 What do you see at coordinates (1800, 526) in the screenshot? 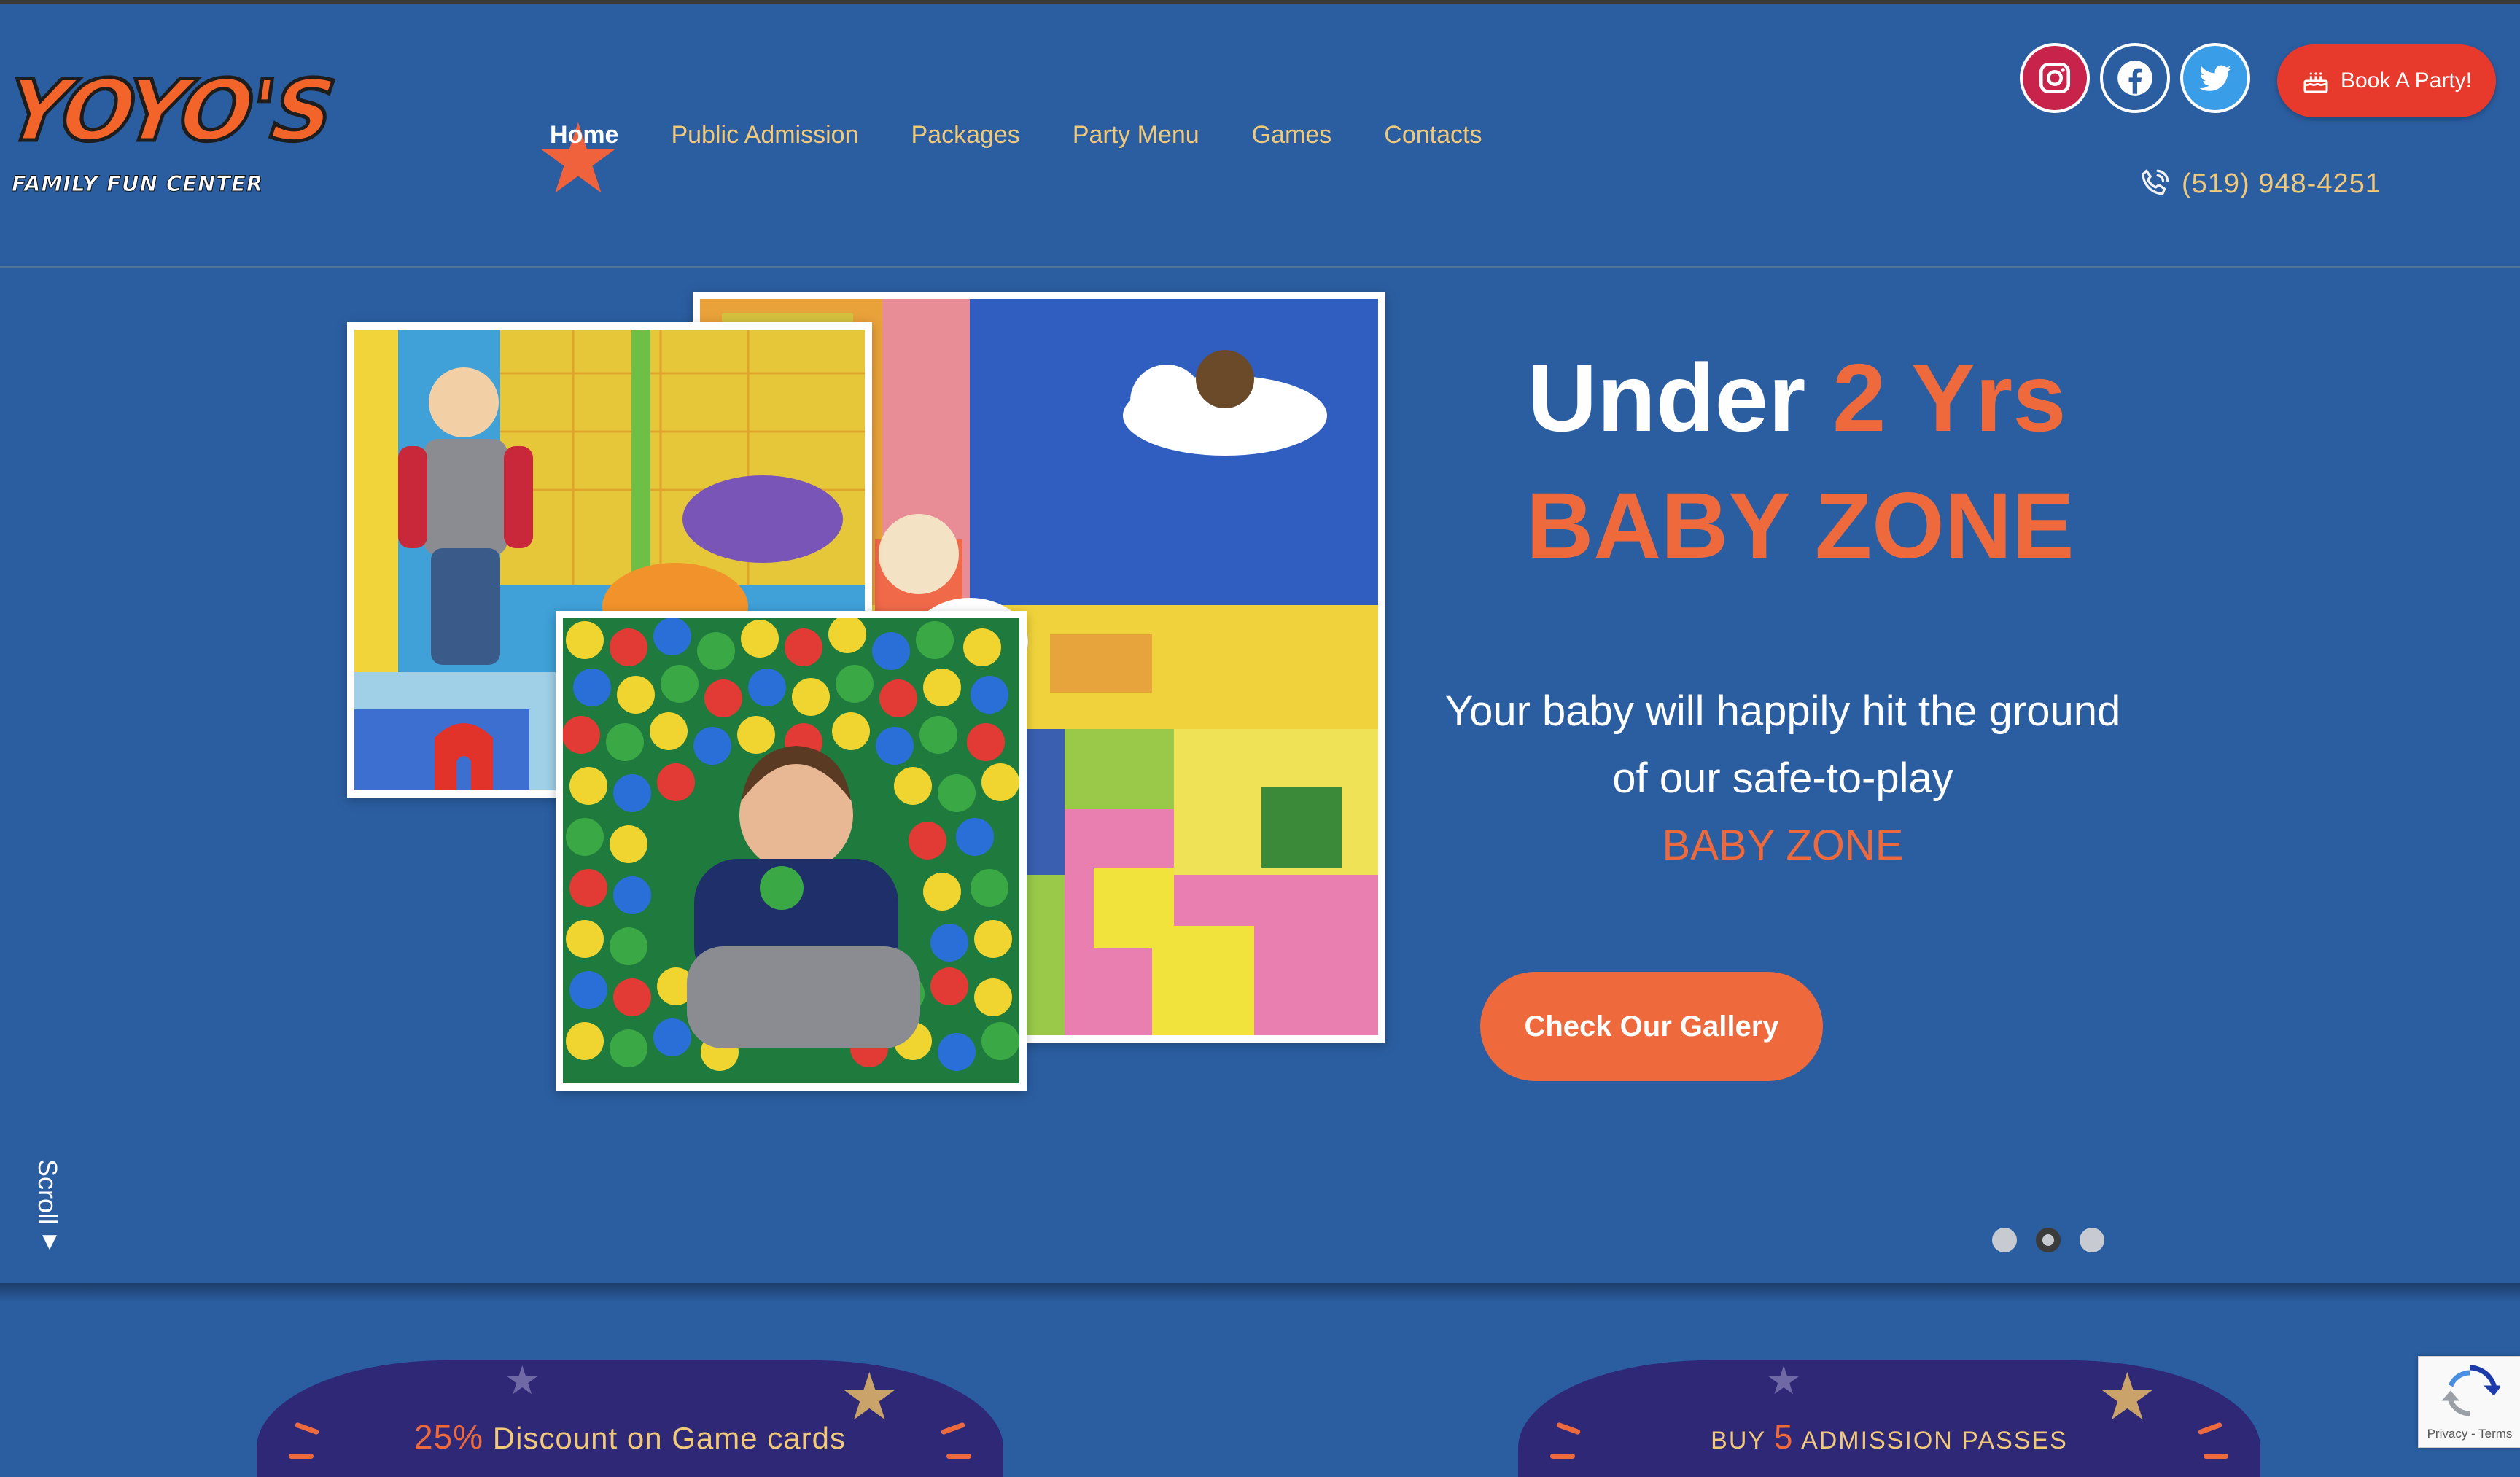
I see `hero-subtitle: BABY ZONE` at bounding box center [1800, 526].